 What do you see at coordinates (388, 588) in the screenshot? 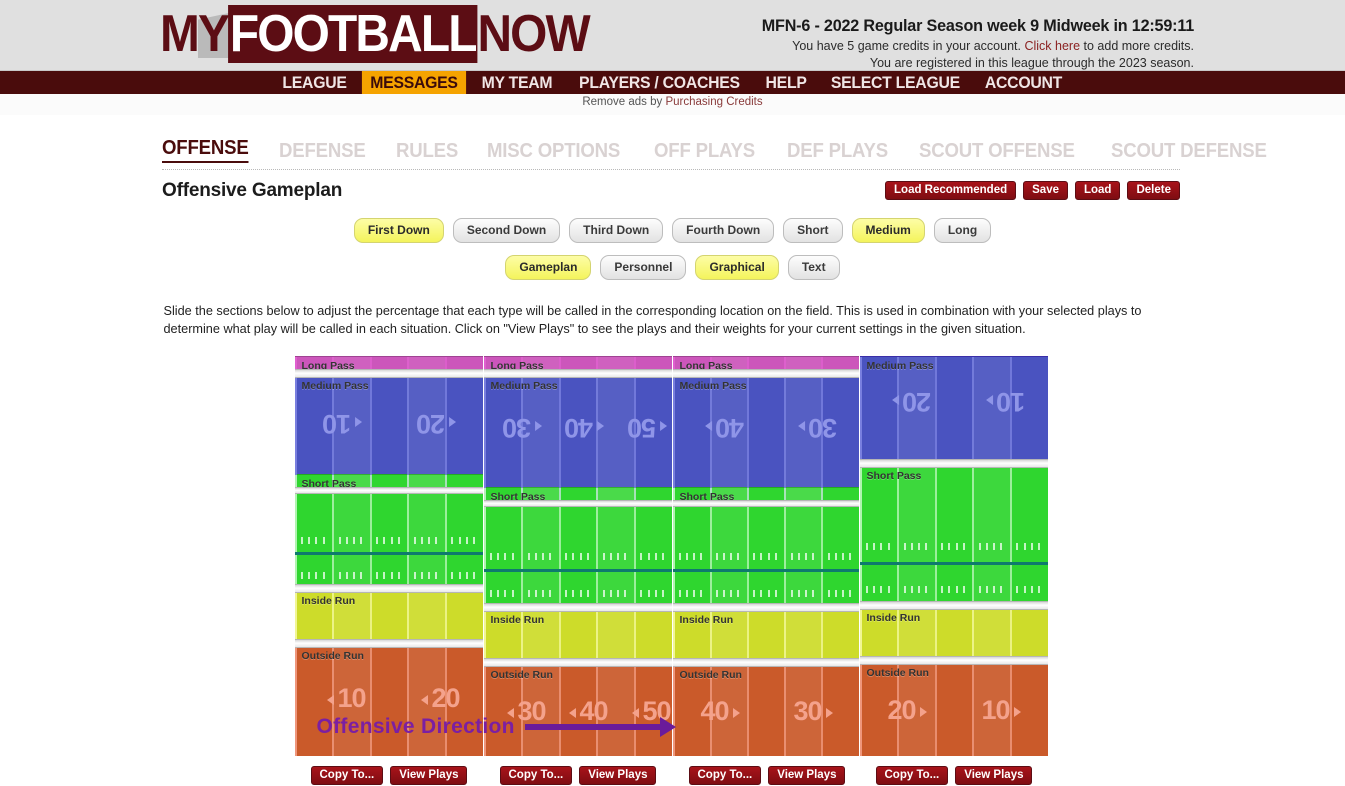
I see `slider-handle-short-pass-zone1` at bounding box center [388, 588].